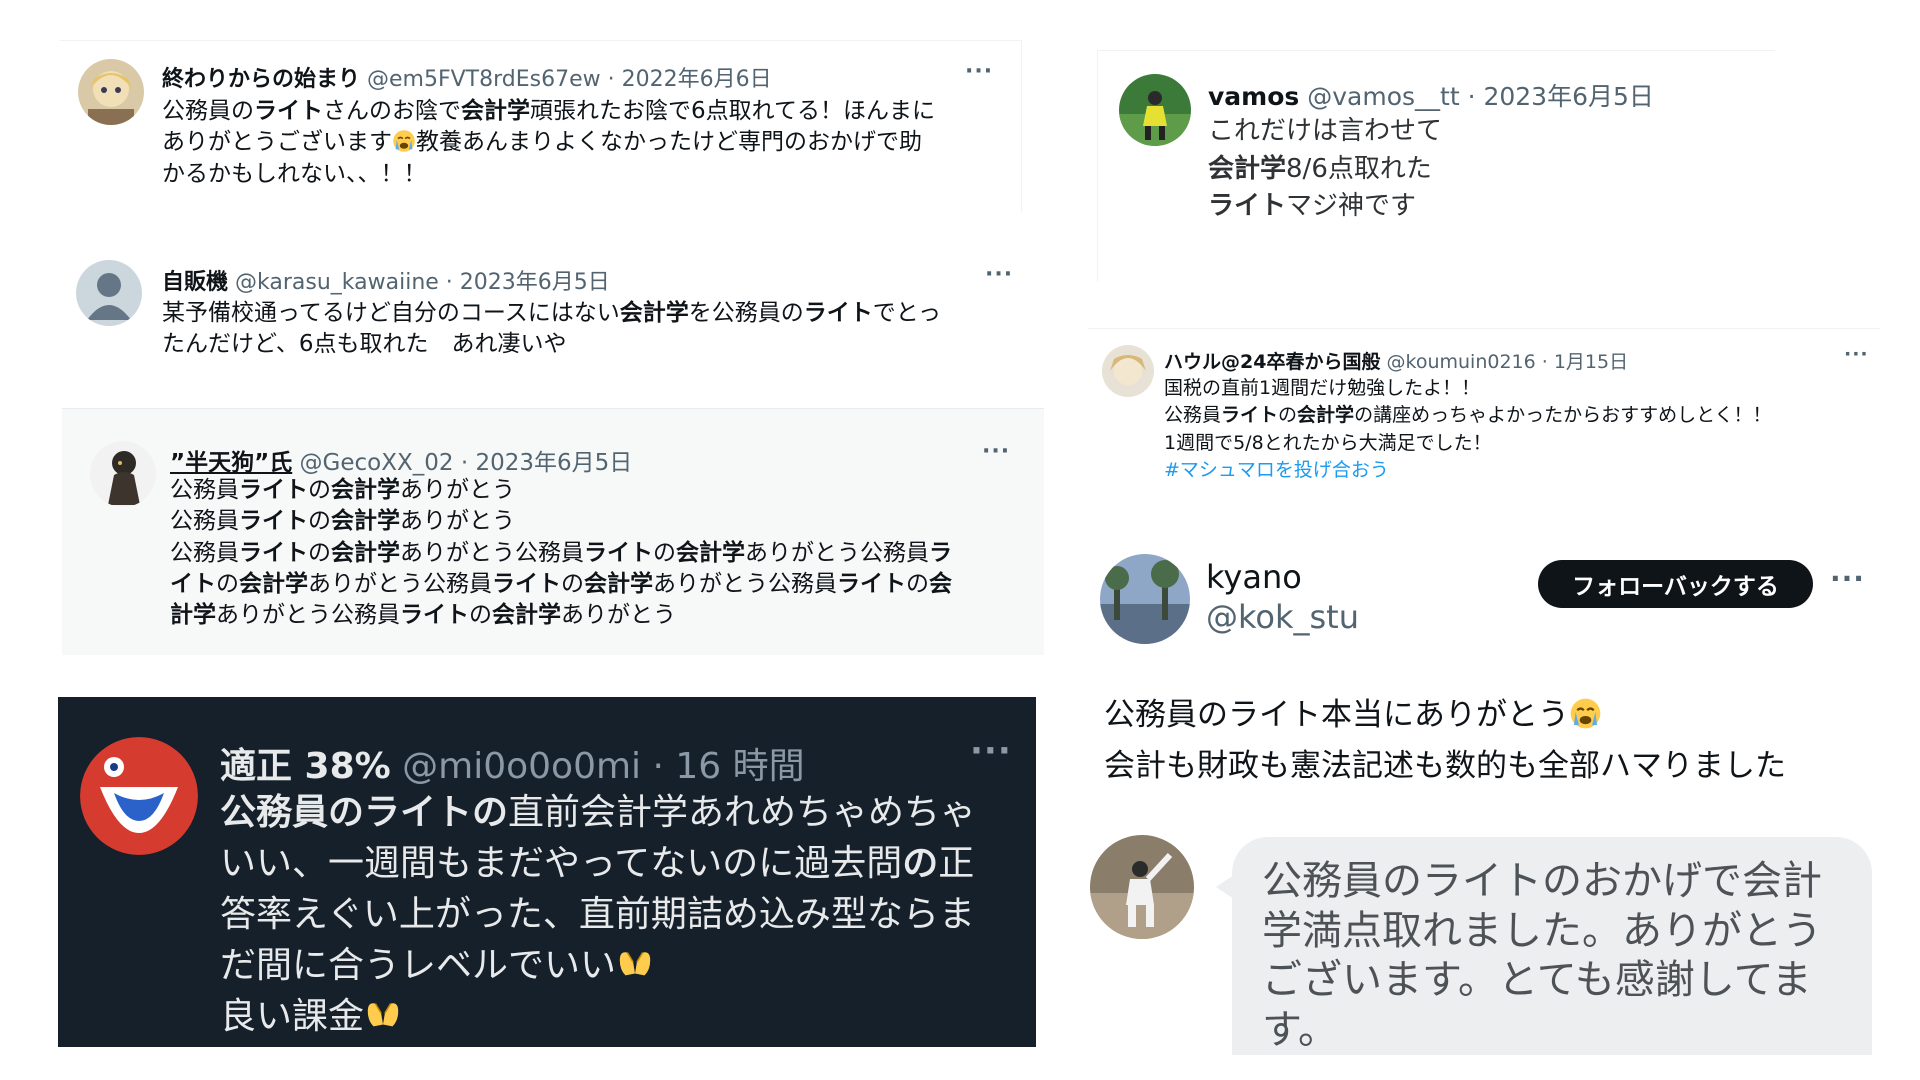  What do you see at coordinates (404, 142) in the screenshot?
I see `crying-emoji` at bounding box center [404, 142].